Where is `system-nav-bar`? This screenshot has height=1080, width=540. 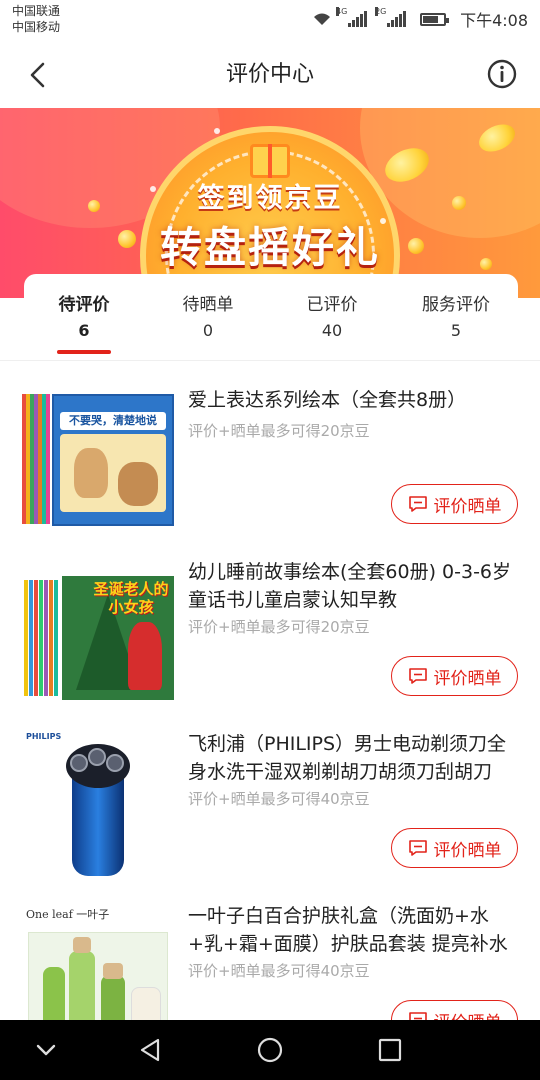 system-nav-bar is located at coordinates (270, 1050).